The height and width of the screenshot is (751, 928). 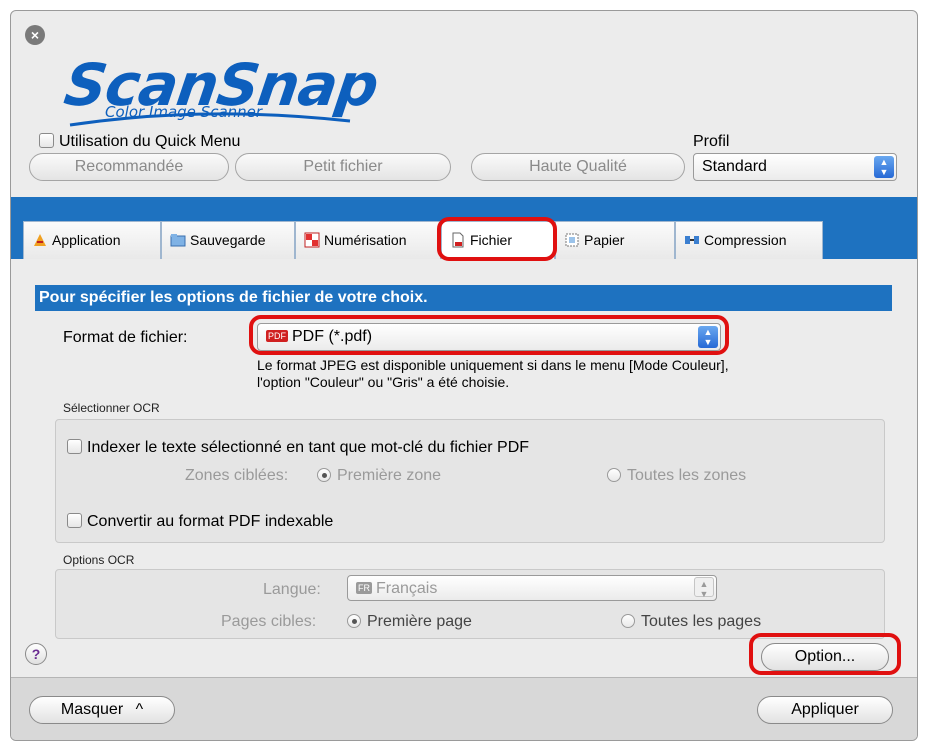 I want to click on pages-label: Pages cibles:, so click(x=269, y=621).